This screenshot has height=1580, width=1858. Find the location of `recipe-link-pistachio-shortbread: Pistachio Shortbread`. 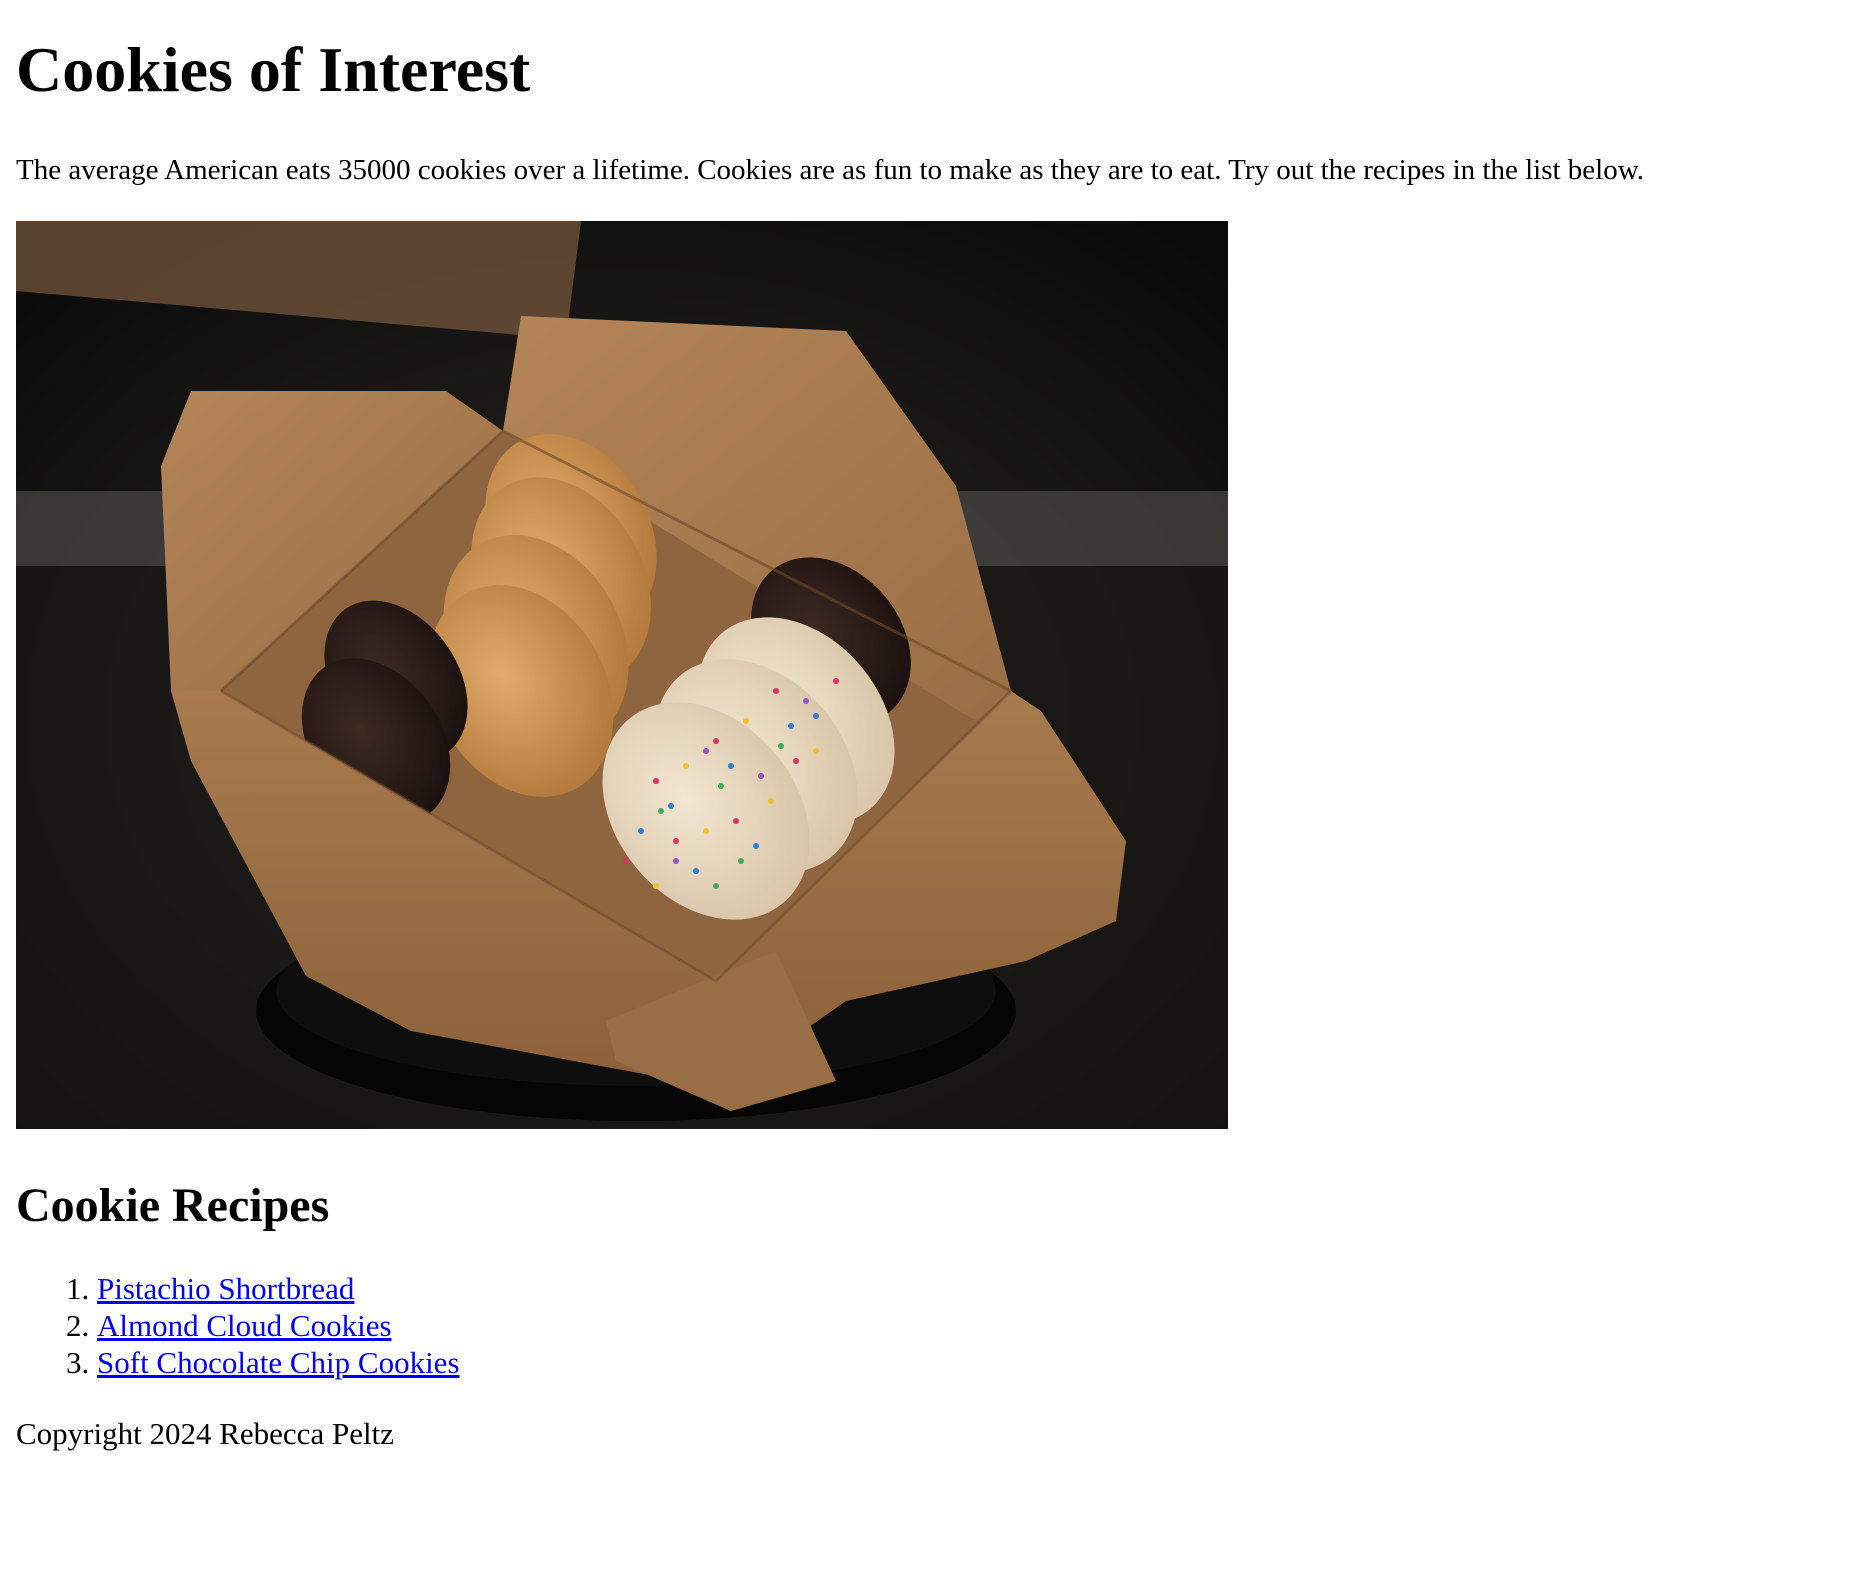

recipe-link-pistachio-shortbread: Pistachio Shortbread is located at coordinates (225, 1288).